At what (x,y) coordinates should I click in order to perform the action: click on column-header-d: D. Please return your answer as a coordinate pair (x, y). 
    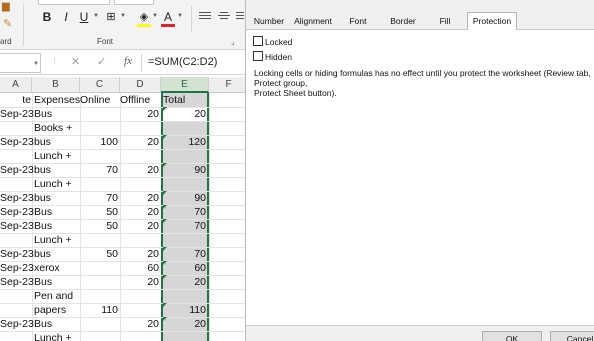
    Looking at the image, I should click on (140, 85).